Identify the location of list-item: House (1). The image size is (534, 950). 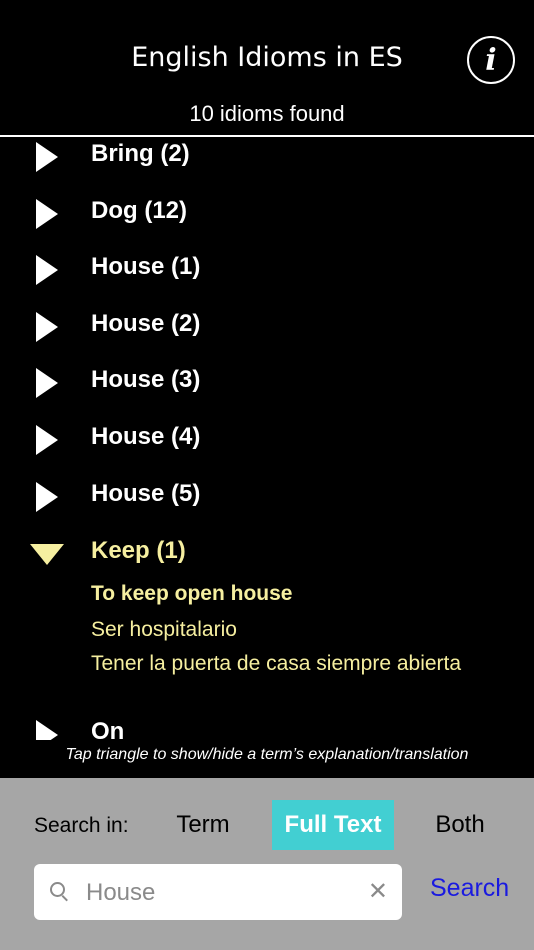
(267, 270).